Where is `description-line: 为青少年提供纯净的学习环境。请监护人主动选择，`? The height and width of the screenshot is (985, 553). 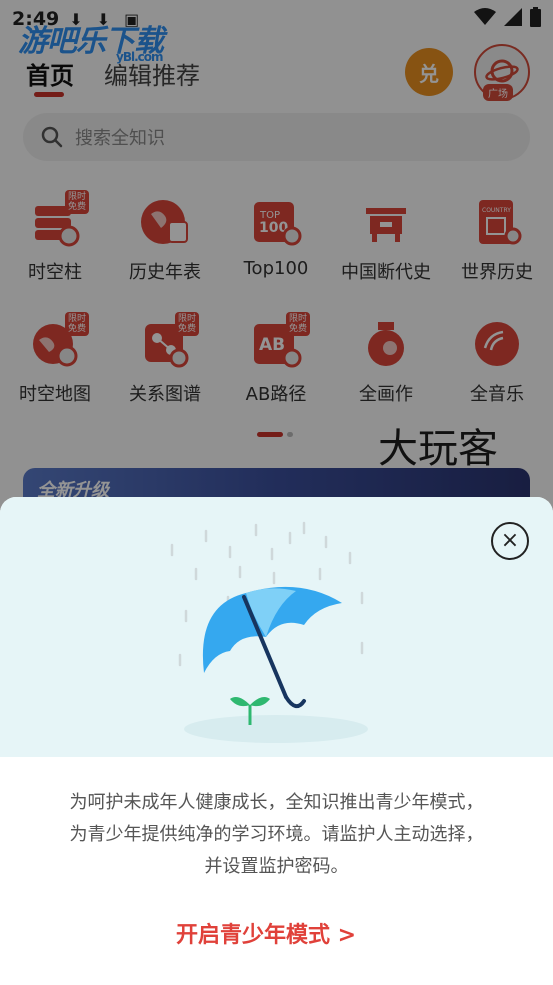 description-line: 为青少年提供纯净的学习环境。请监护人主动选择， is located at coordinates (276, 834).